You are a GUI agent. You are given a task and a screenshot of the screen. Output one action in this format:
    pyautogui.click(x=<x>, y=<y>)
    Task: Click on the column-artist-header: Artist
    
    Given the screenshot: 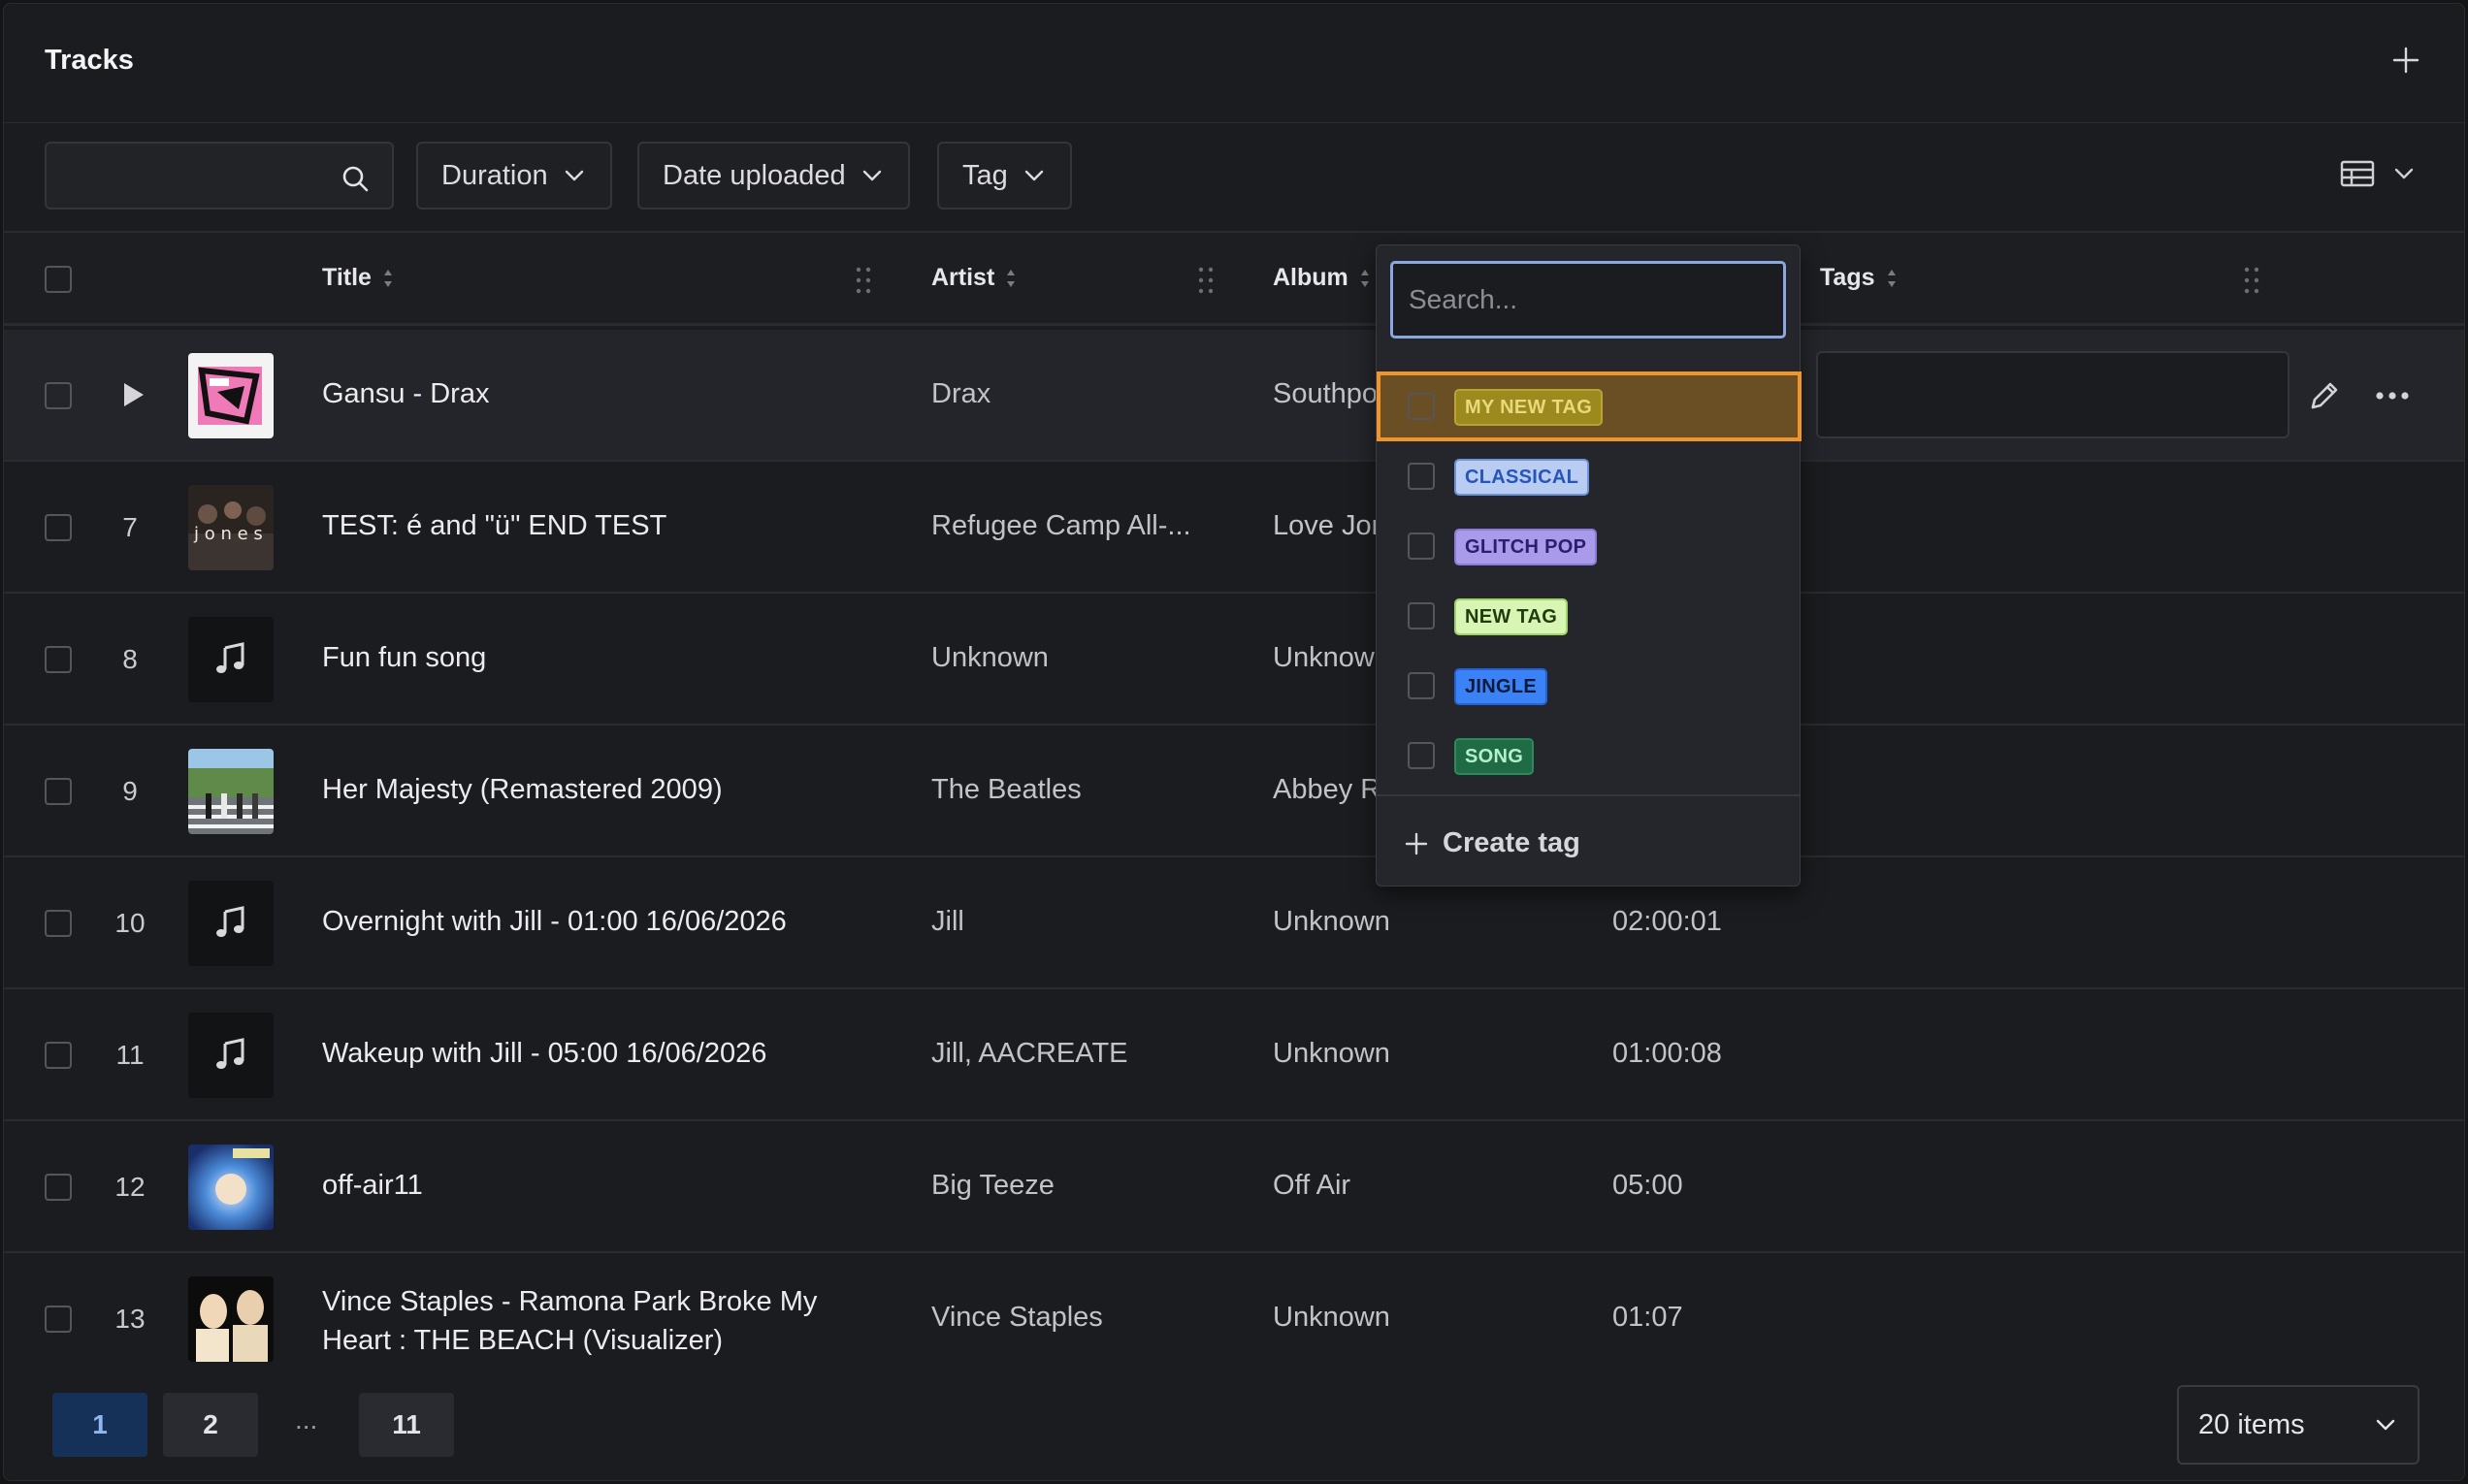 What is the action you would take?
    pyautogui.click(x=974, y=278)
    